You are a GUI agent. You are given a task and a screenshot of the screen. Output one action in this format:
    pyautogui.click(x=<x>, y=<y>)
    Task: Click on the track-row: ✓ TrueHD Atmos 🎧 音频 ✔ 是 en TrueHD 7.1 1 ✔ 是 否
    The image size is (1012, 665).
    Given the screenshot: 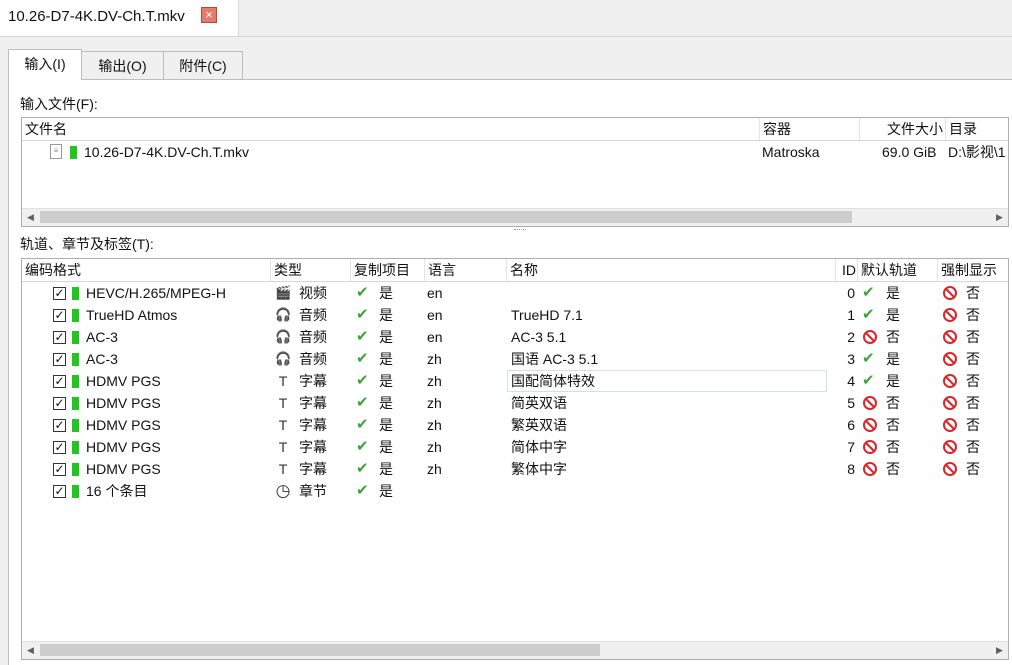 What is the action you would take?
    pyautogui.click(x=515, y=315)
    